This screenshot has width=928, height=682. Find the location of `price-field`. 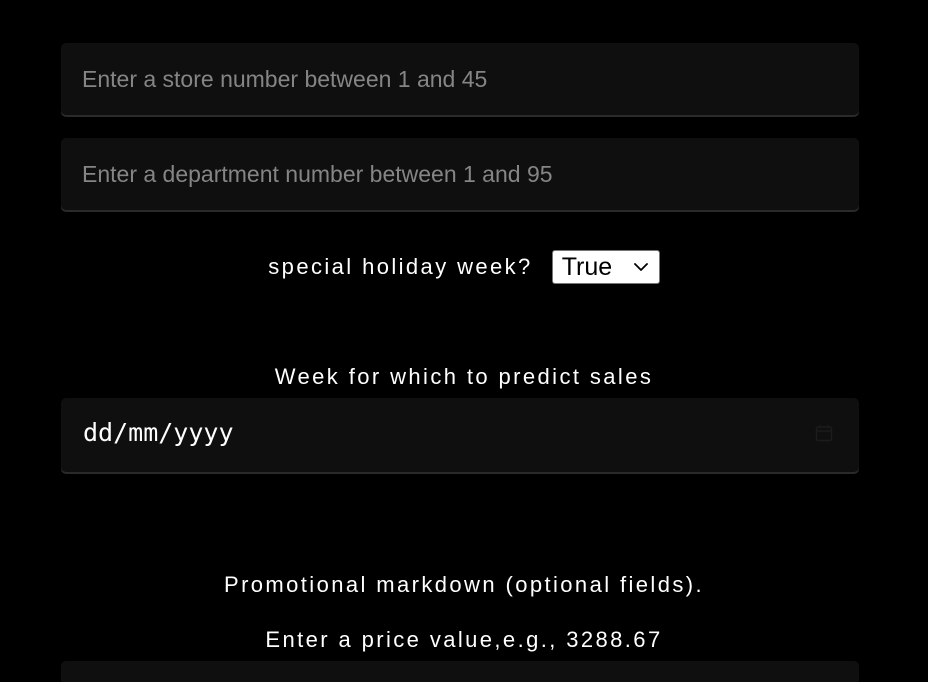

price-field is located at coordinates (460, 671).